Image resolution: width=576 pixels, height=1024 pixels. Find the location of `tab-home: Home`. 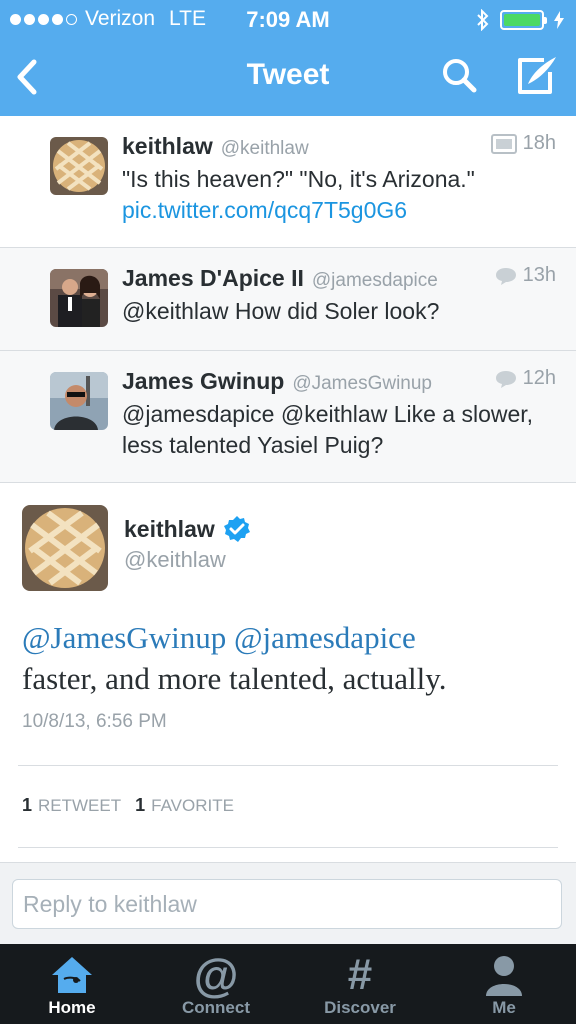

tab-home: Home is located at coordinates (72, 984).